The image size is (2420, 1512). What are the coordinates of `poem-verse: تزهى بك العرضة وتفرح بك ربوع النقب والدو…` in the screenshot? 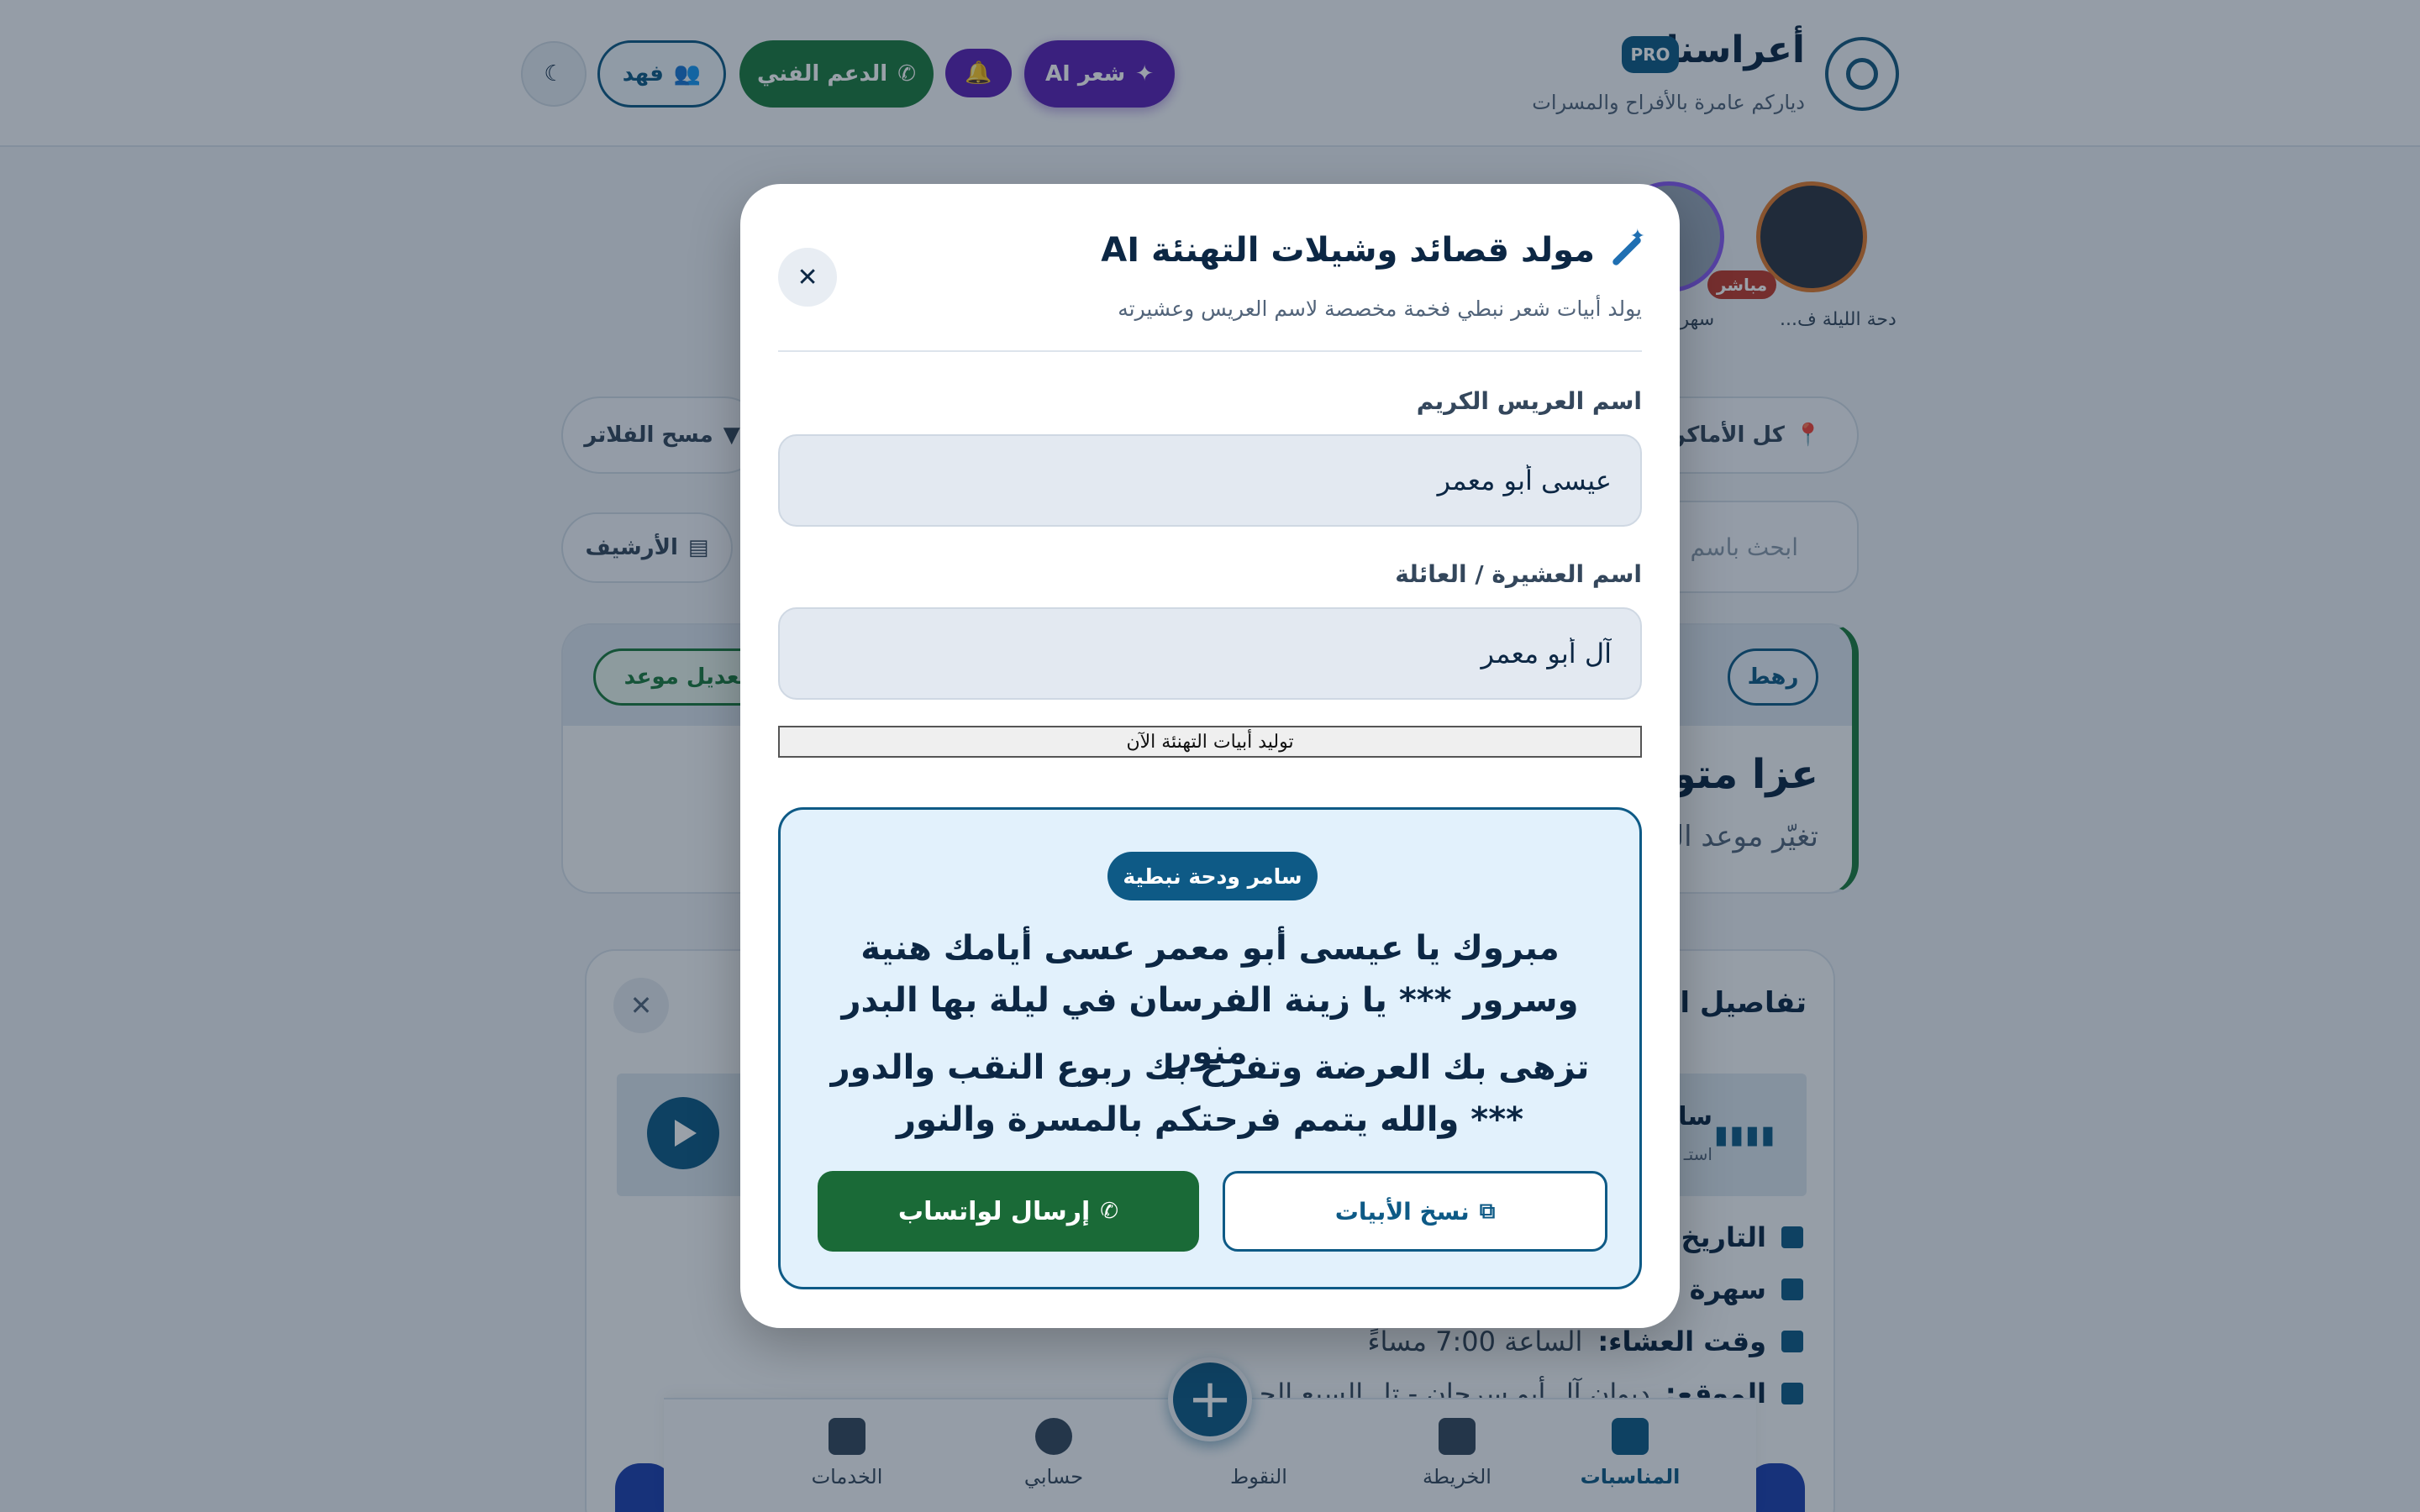 It's located at (1210, 1093).